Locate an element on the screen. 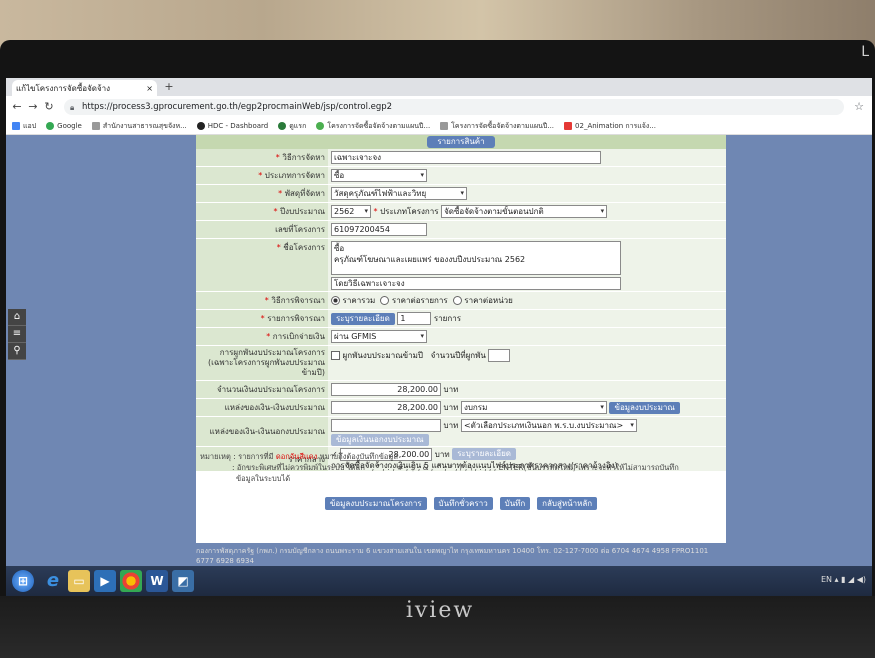 This screenshot has height=658, width=875. commit-years-field is located at coordinates (499, 355).